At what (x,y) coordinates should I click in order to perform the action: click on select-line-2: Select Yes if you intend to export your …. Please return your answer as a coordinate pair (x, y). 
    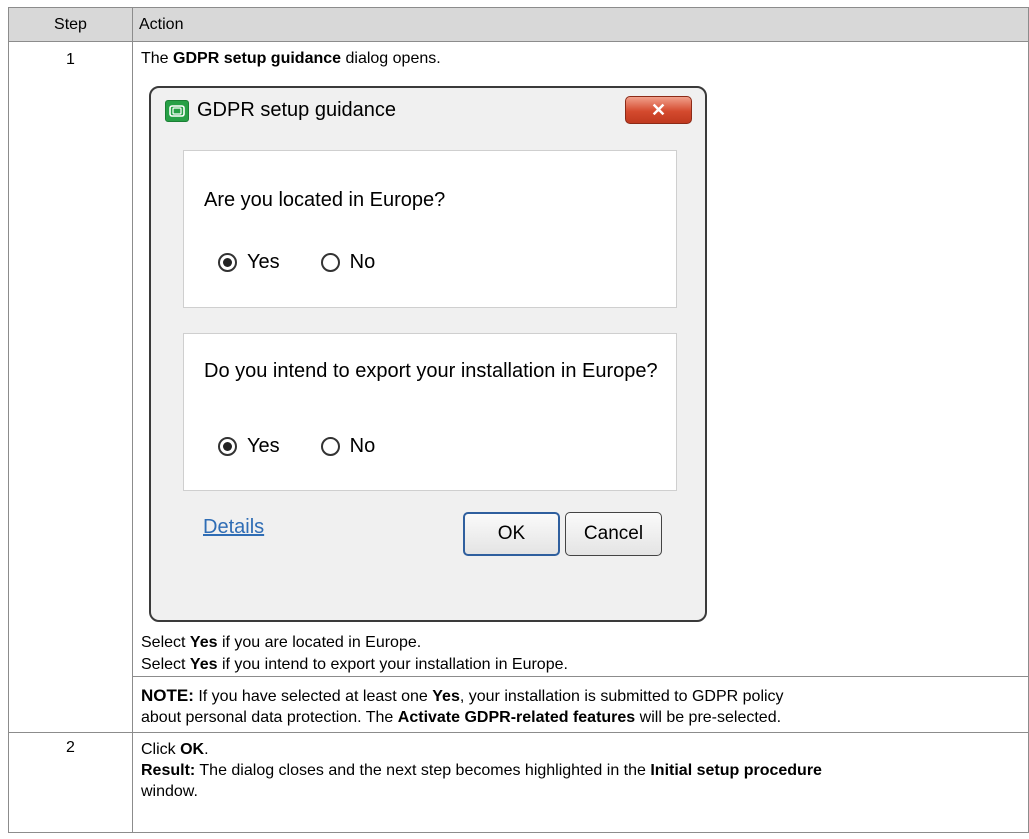
    Looking at the image, I should click on (354, 664).